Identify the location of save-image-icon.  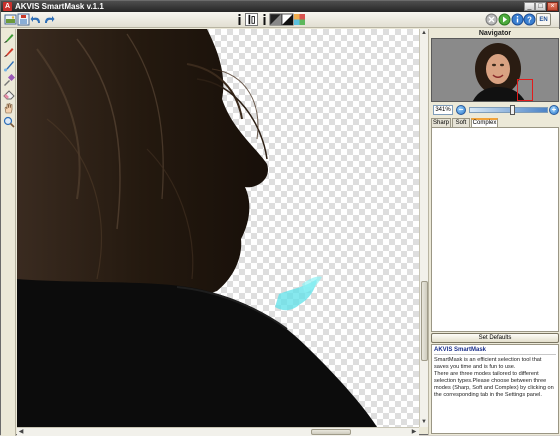
(23, 19).